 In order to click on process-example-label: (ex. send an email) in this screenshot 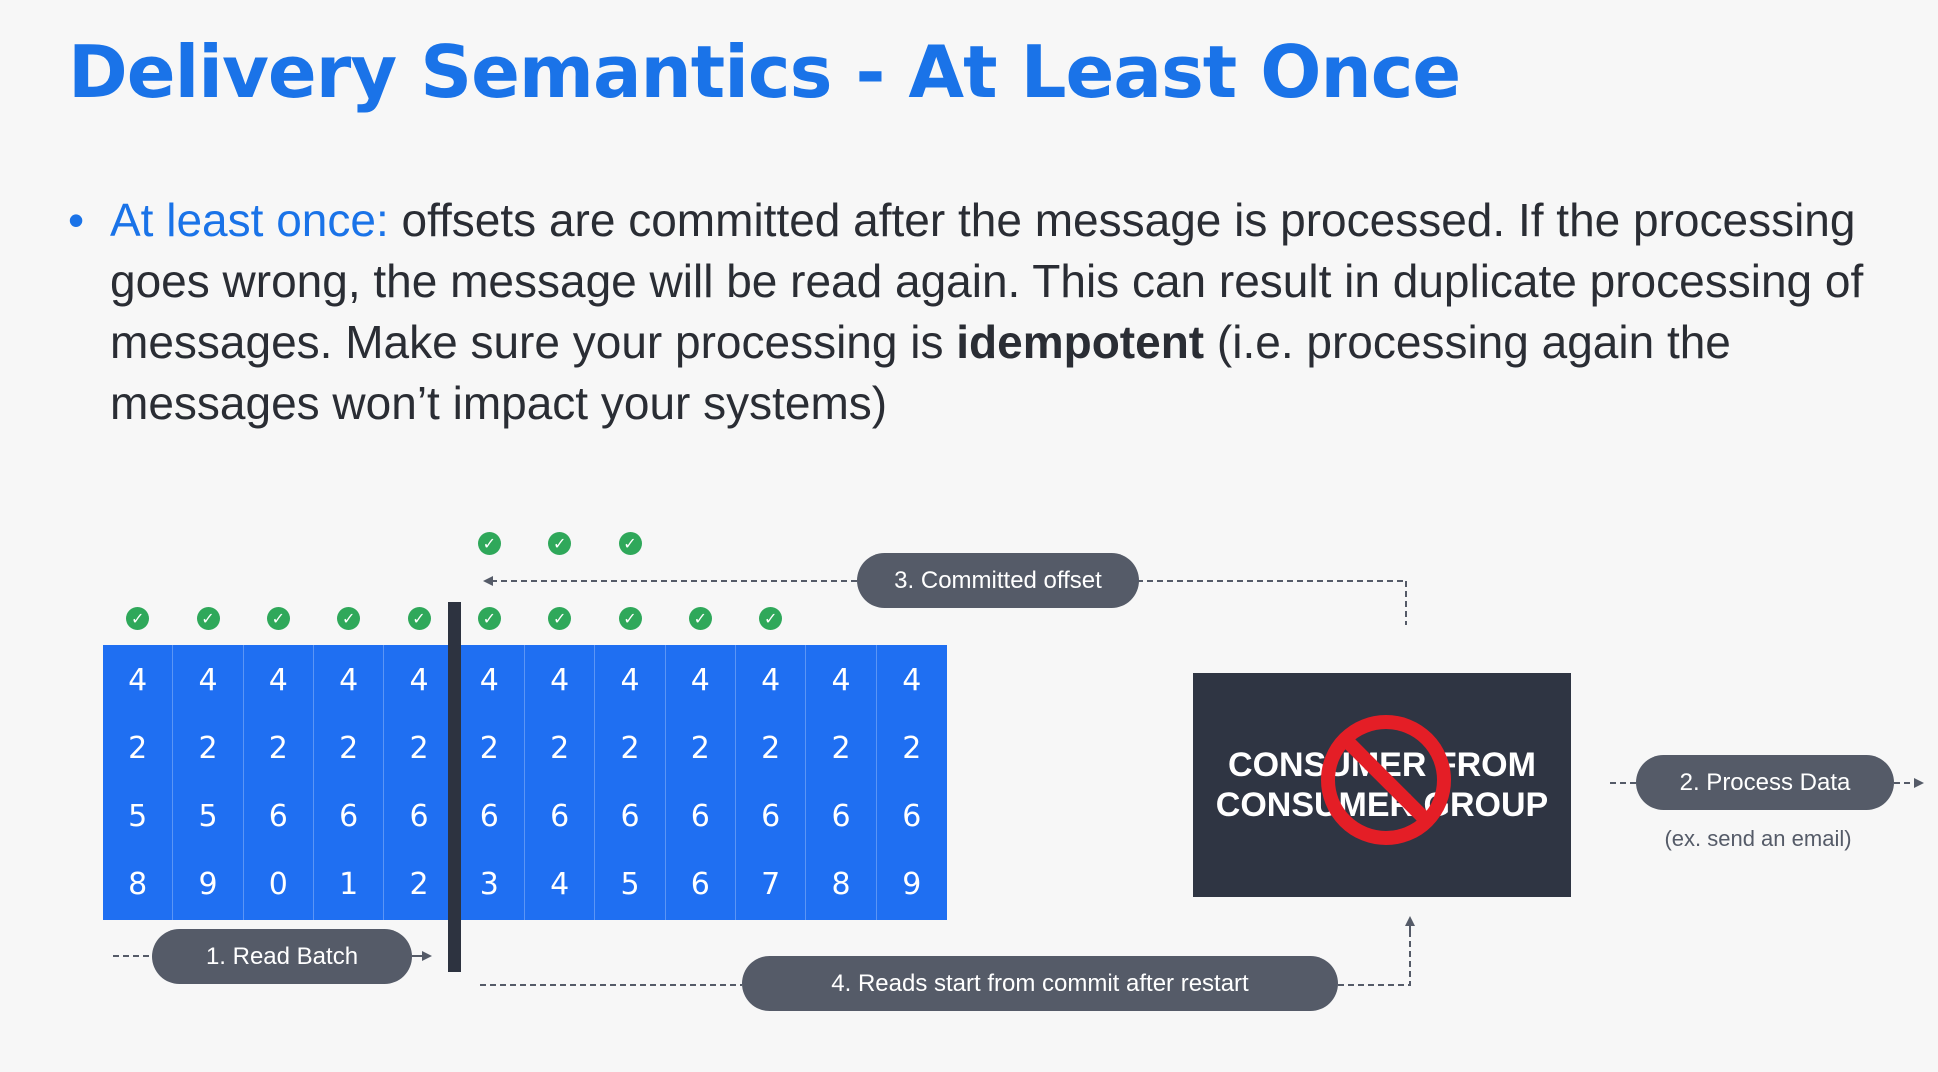, I will do `click(1758, 838)`.